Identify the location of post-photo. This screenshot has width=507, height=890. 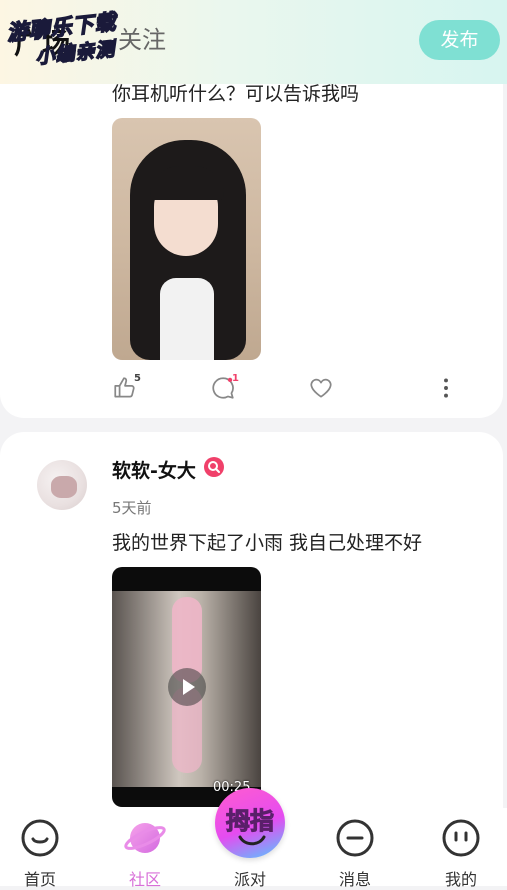
(186, 239).